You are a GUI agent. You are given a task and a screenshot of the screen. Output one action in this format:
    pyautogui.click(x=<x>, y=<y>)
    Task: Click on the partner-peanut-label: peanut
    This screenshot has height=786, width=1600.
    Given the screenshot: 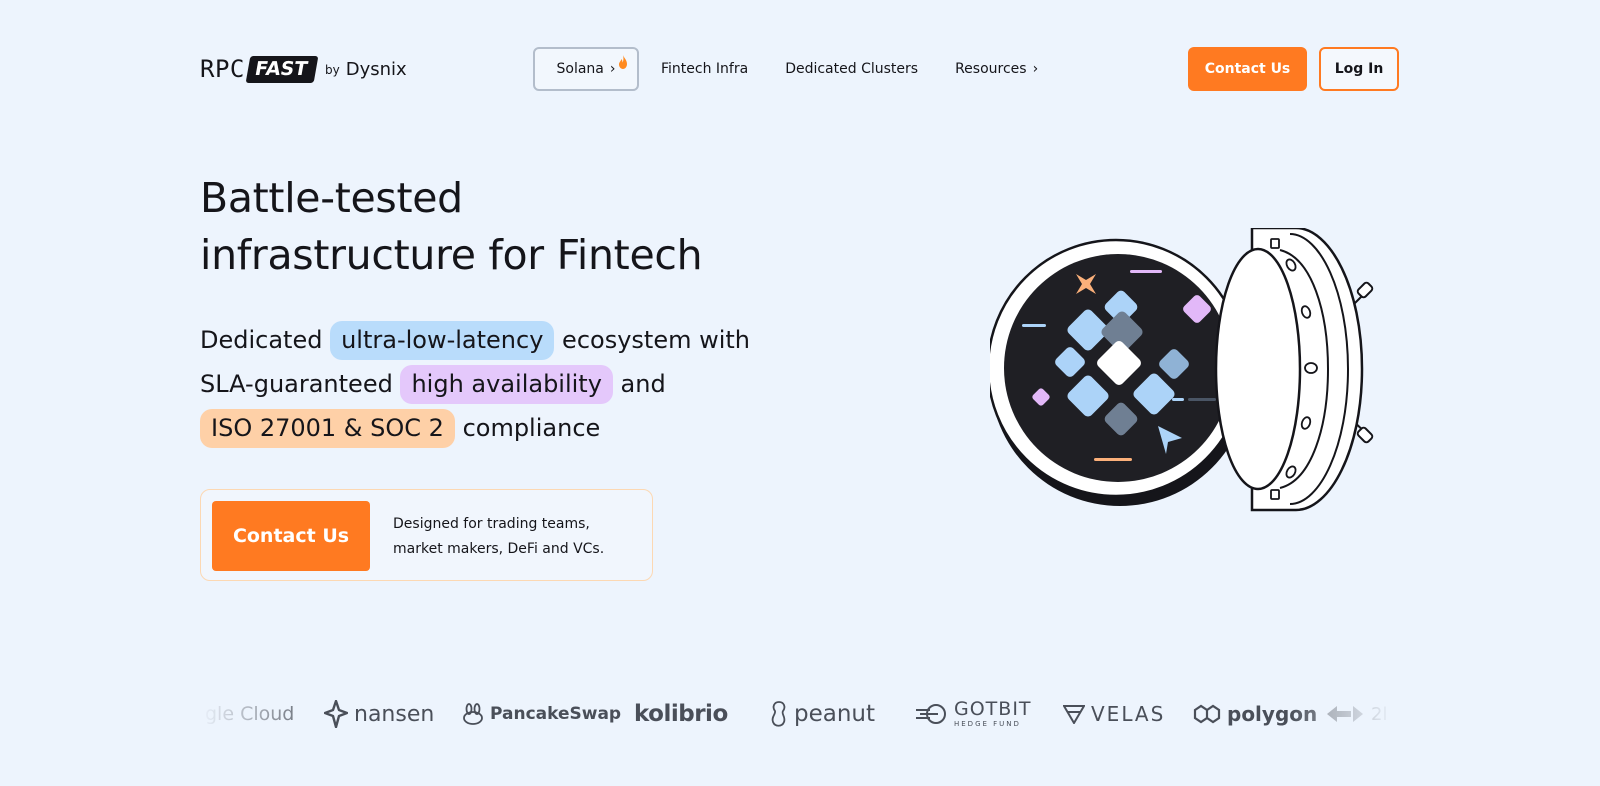 What is the action you would take?
    pyautogui.click(x=835, y=714)
    